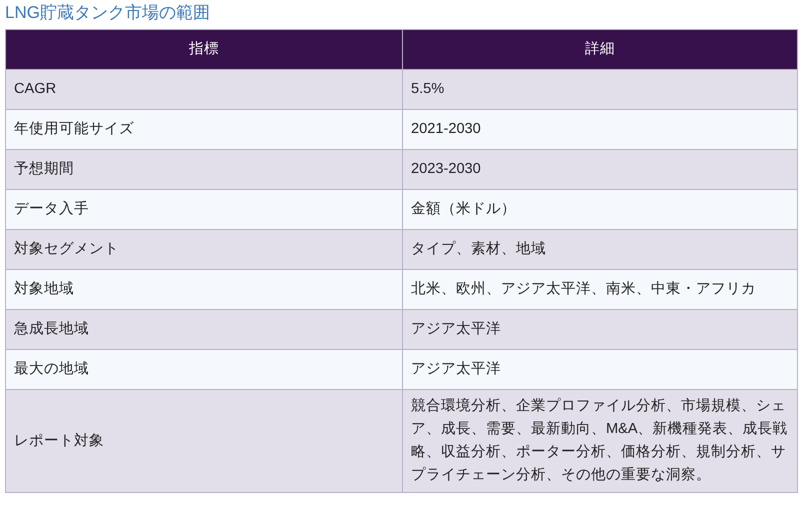  What do you see at coordinates (204, 170) in the screenshot?
I see `table-cell: 予想期間` at bounding box center [204, 170].